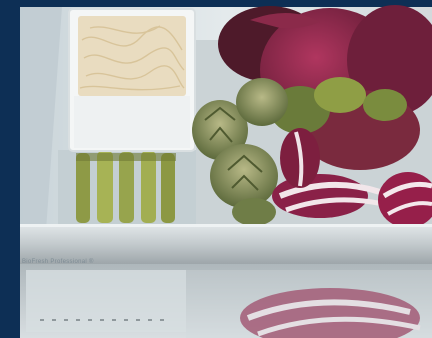 This screenshot has height=338, width=432. What do you see at coordinates (226, 244) in the screenshot?
I see `glass-shelf` at bounding box center [226, 244].